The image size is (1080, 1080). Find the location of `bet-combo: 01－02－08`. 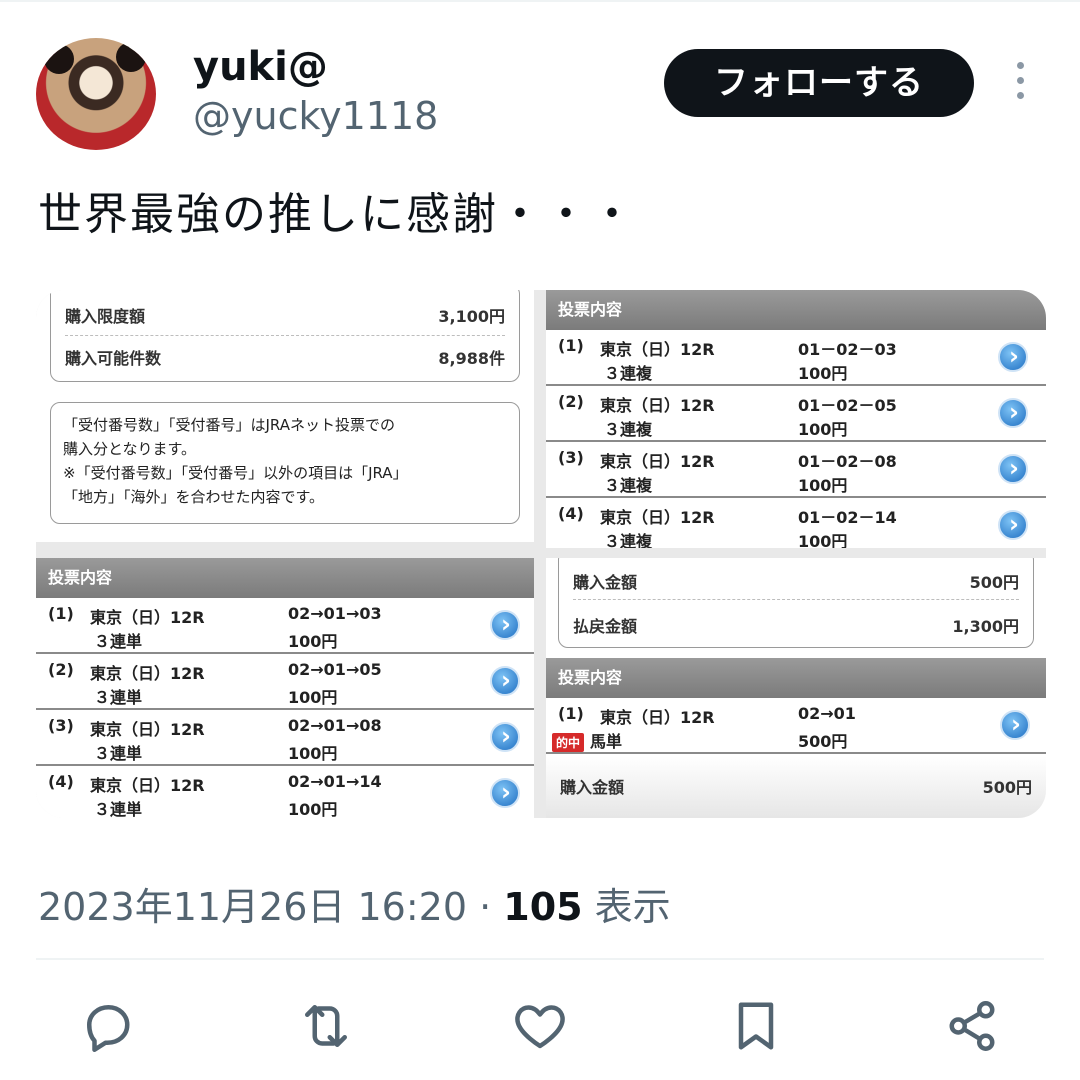

bet-combo: 01－02－08 is located at coordinates (847, 461).